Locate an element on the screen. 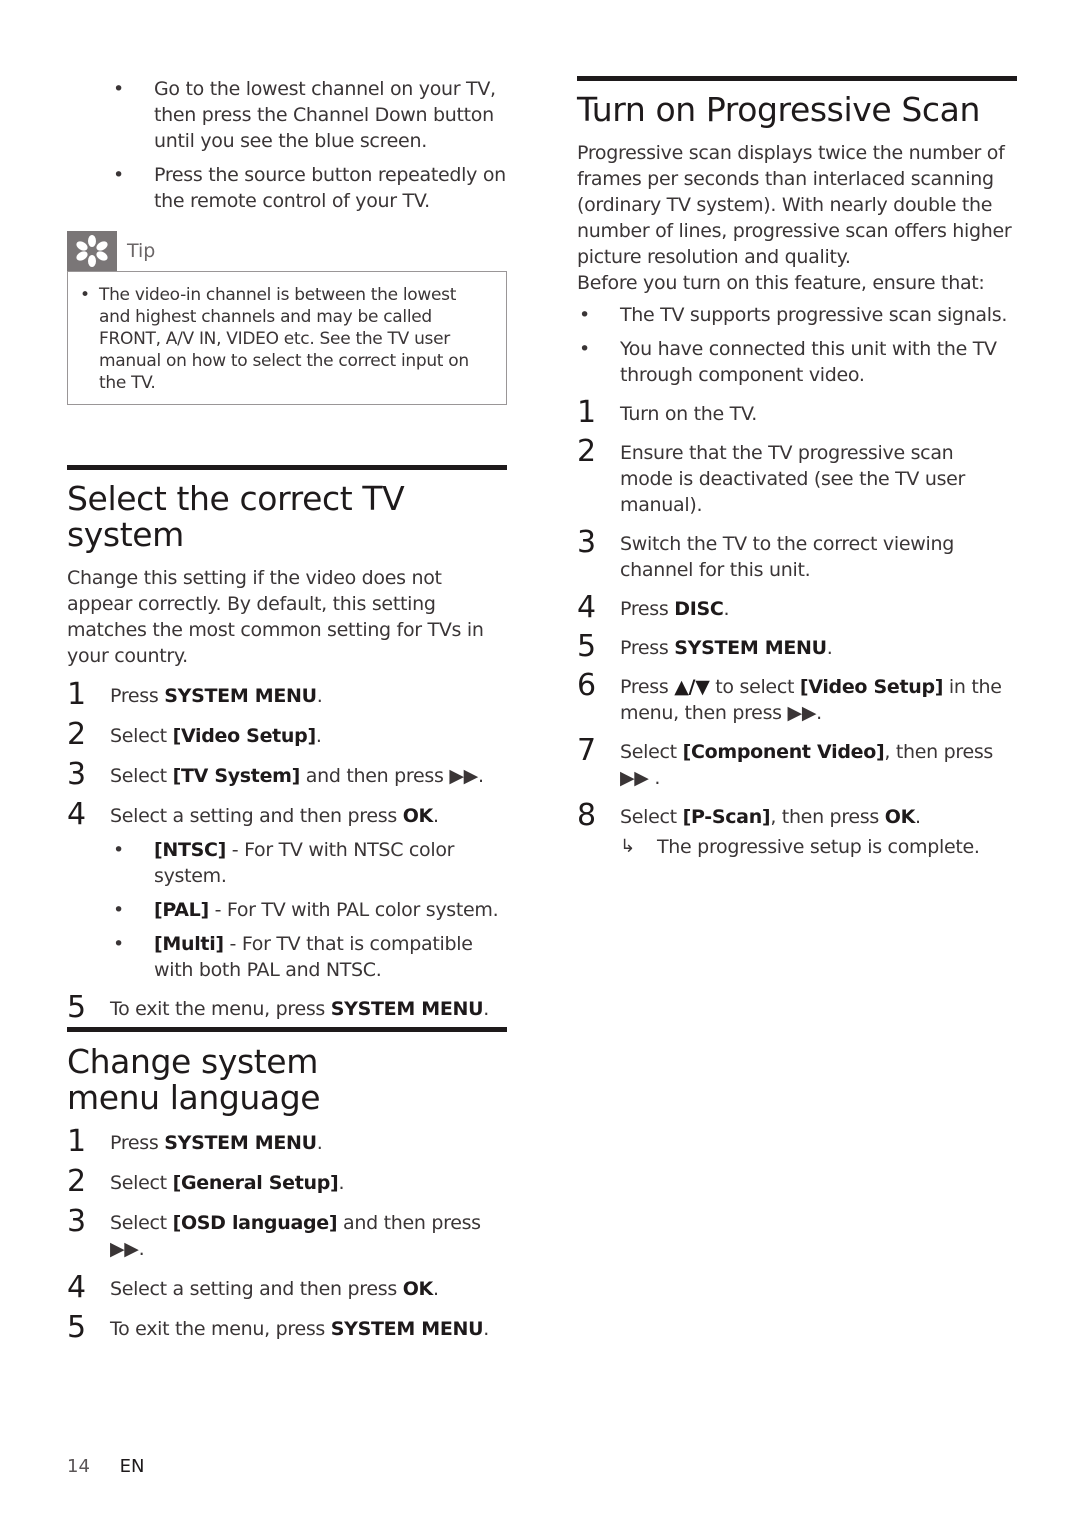  step-number: 8 is located at coordinates (586, 815).